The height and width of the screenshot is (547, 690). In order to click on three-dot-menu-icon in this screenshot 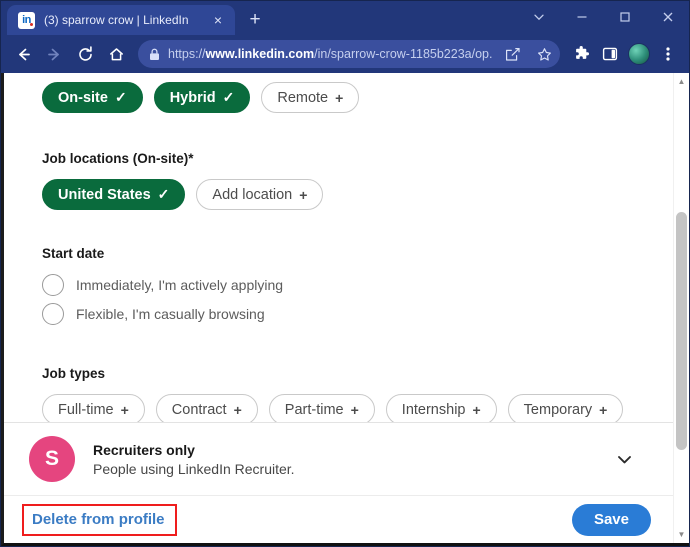, I will do `click(668, 54)`.